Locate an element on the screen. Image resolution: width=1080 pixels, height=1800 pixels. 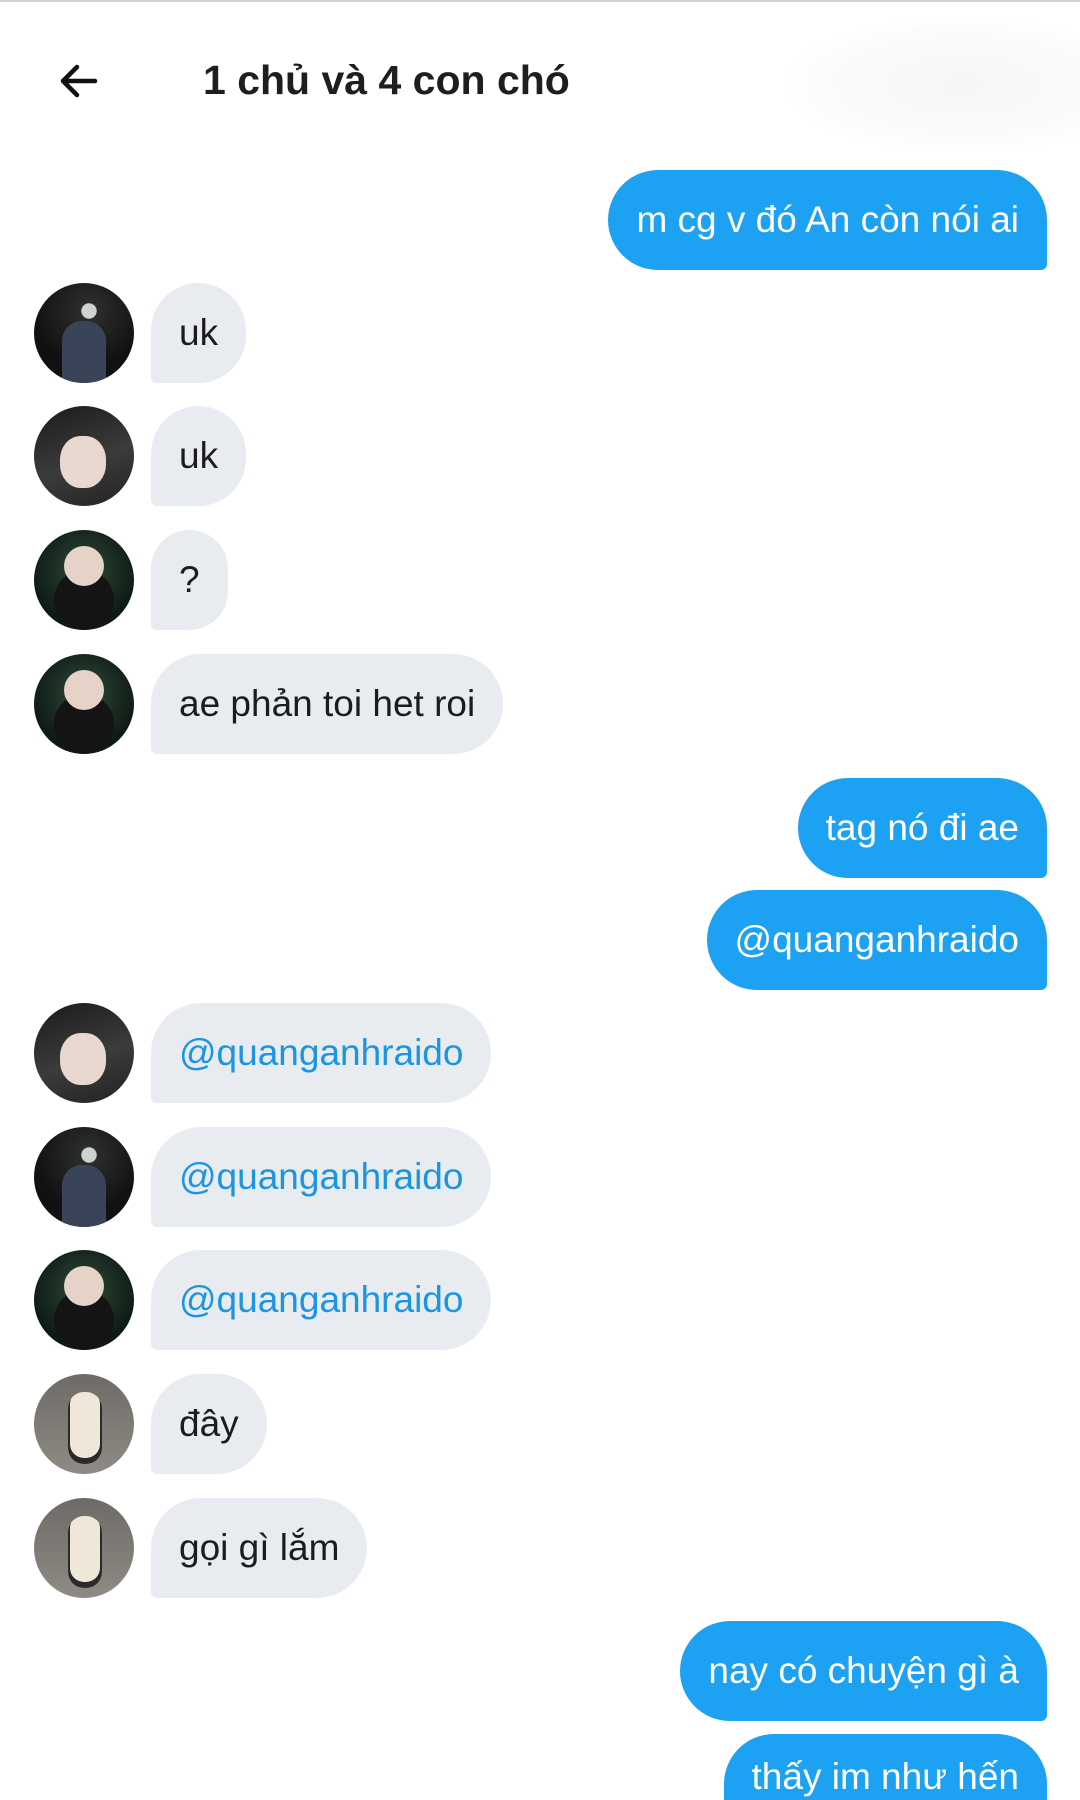
message-bubble-incoming: đây is located at coordinates (209, 1424).